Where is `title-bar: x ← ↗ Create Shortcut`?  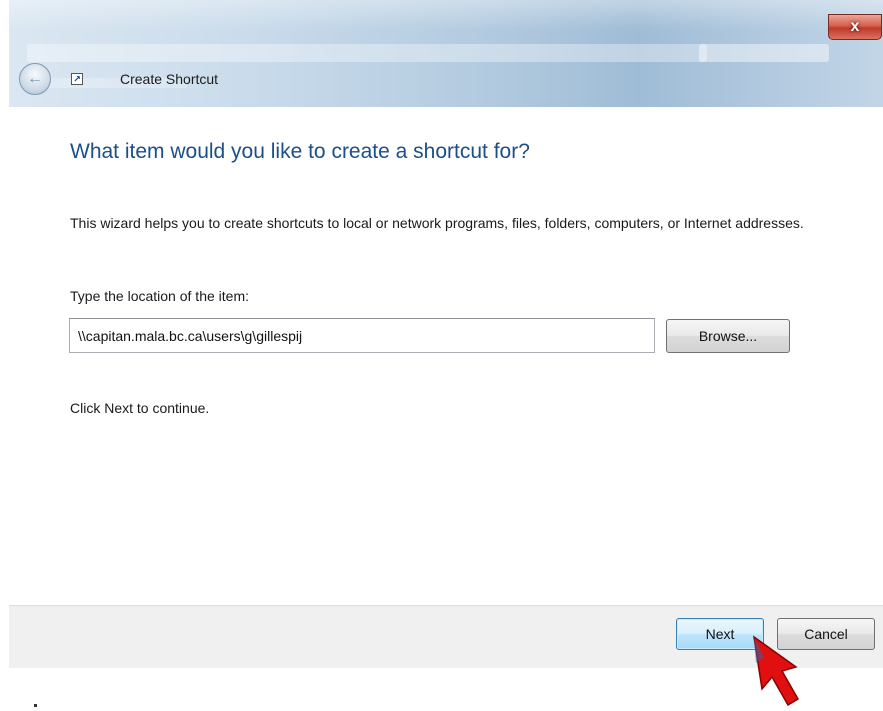 title-bar: x ← ↗ Create Shortcut is located at coordinates (446, 53).